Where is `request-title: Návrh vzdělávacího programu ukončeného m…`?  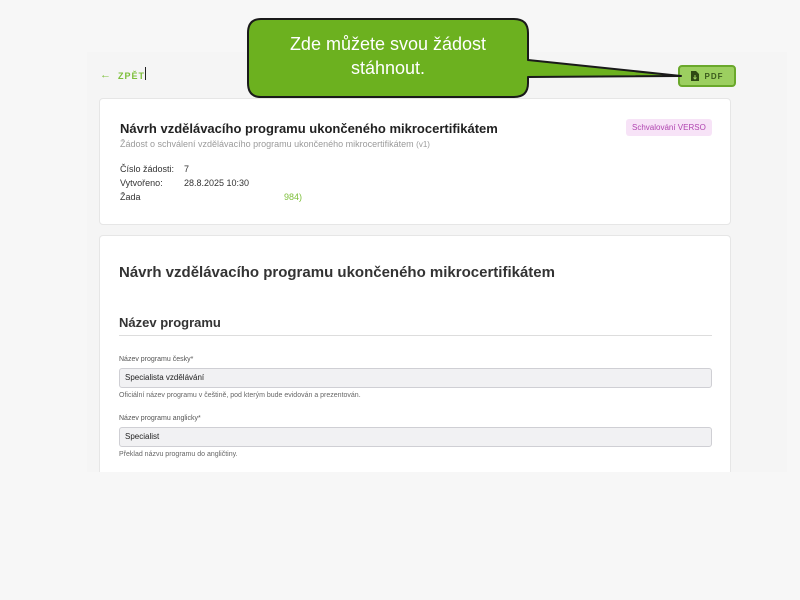
request-title: Návrh vzdělávacího programu ukončeného m… is located at coordinates (309, 128).